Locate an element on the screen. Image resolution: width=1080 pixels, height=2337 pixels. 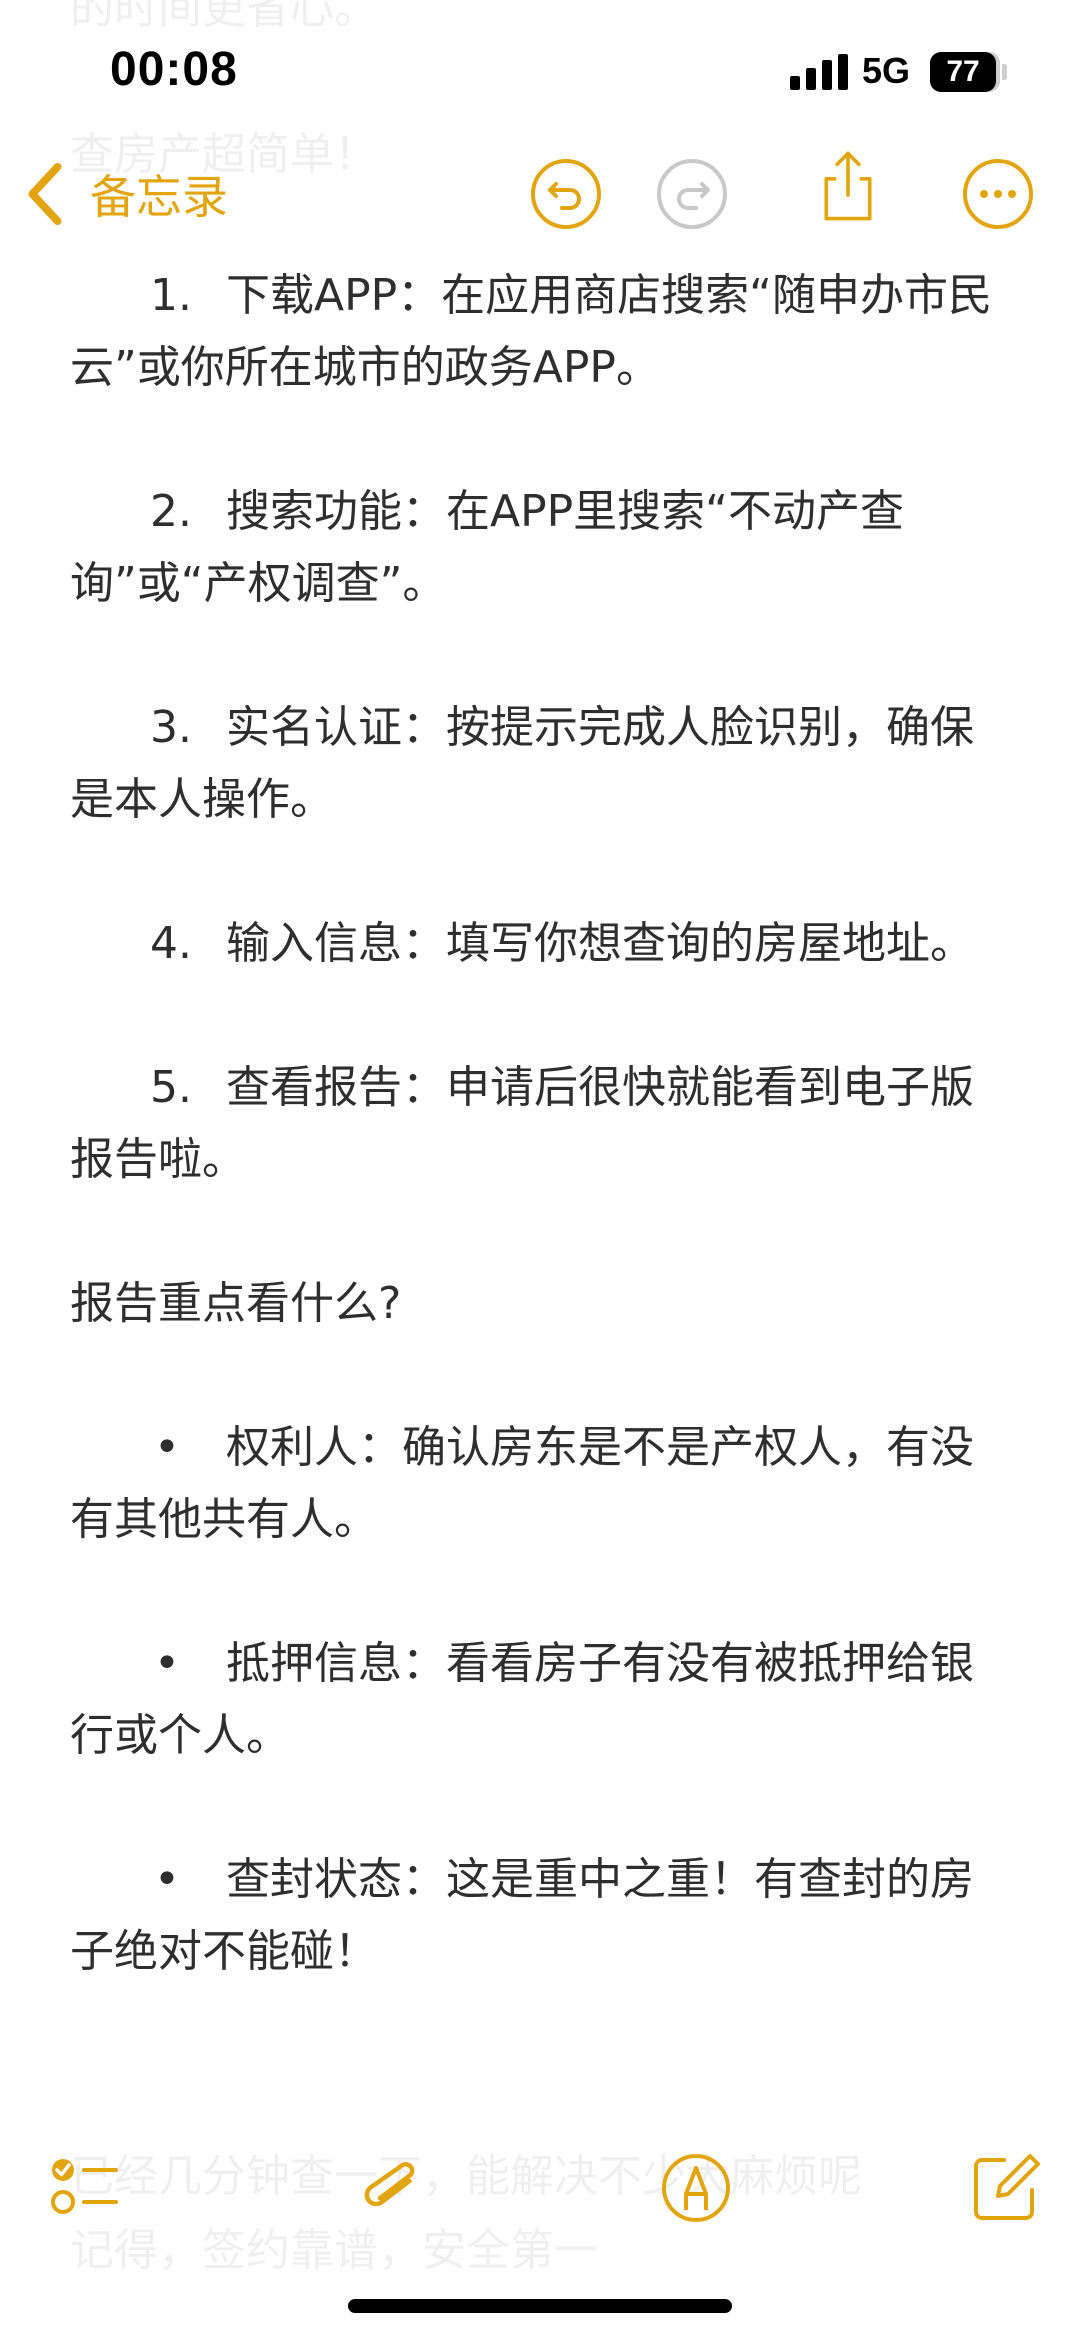
back-button: 备忘录 is located at coordinates (125, 194).